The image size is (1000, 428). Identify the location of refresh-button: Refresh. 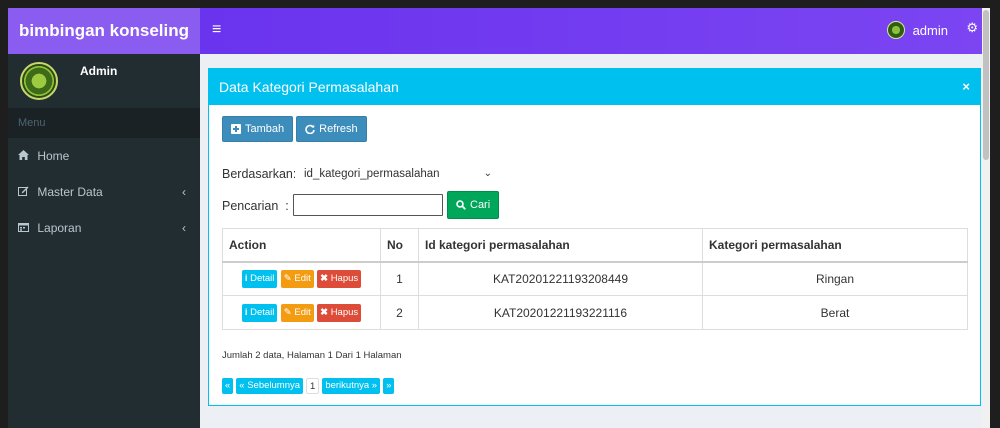
(331, 129).